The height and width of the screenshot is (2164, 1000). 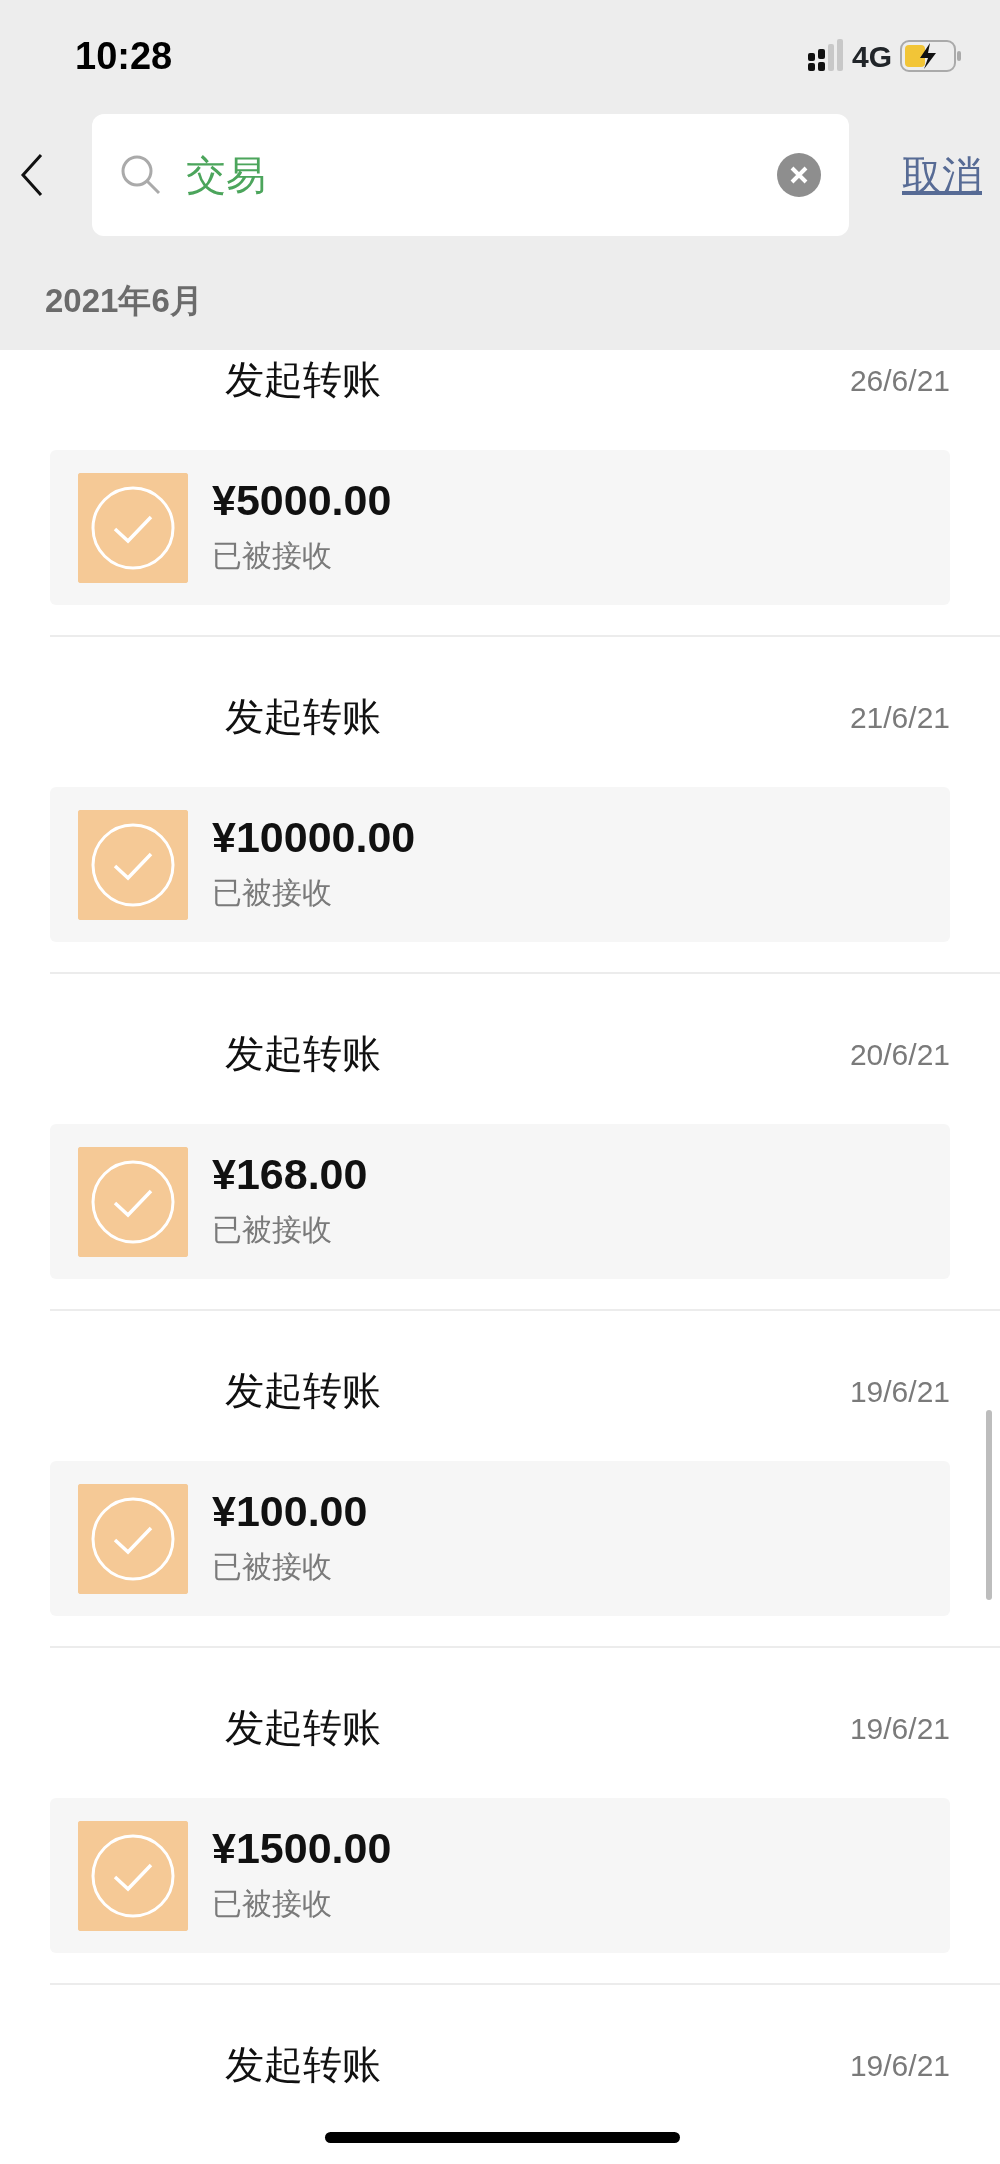 What do you see at coordinates (899, 1054) in the screenshot?
I see `transaction-date: 20/6/21` at bounding box center [899, 1054].